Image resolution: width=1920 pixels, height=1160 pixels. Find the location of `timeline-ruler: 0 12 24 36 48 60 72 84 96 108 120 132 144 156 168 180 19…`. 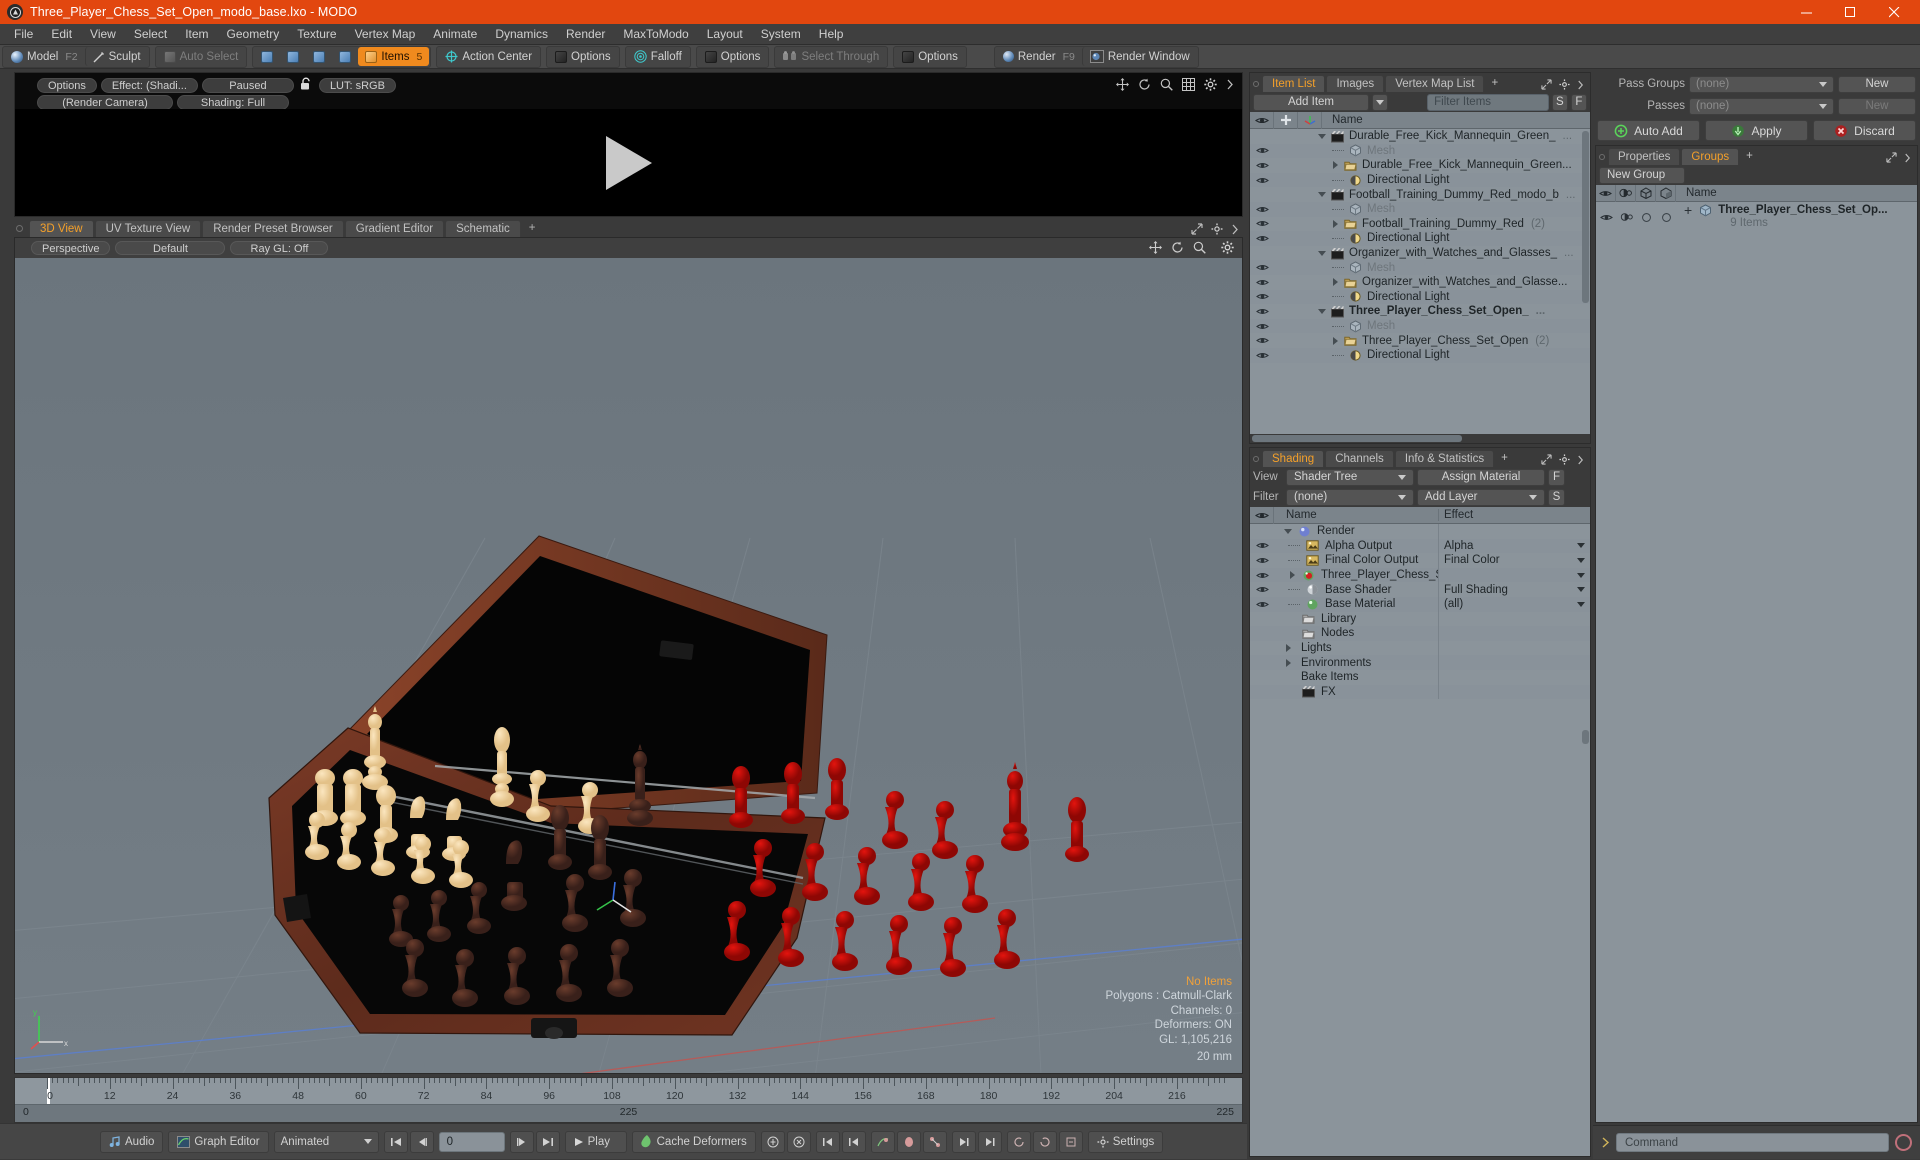

timeline-ruler: 0 12 24 36 48 60 72 84 96 108 120 132 144 156 168 180 19… is located at coordinates (628, 1091).